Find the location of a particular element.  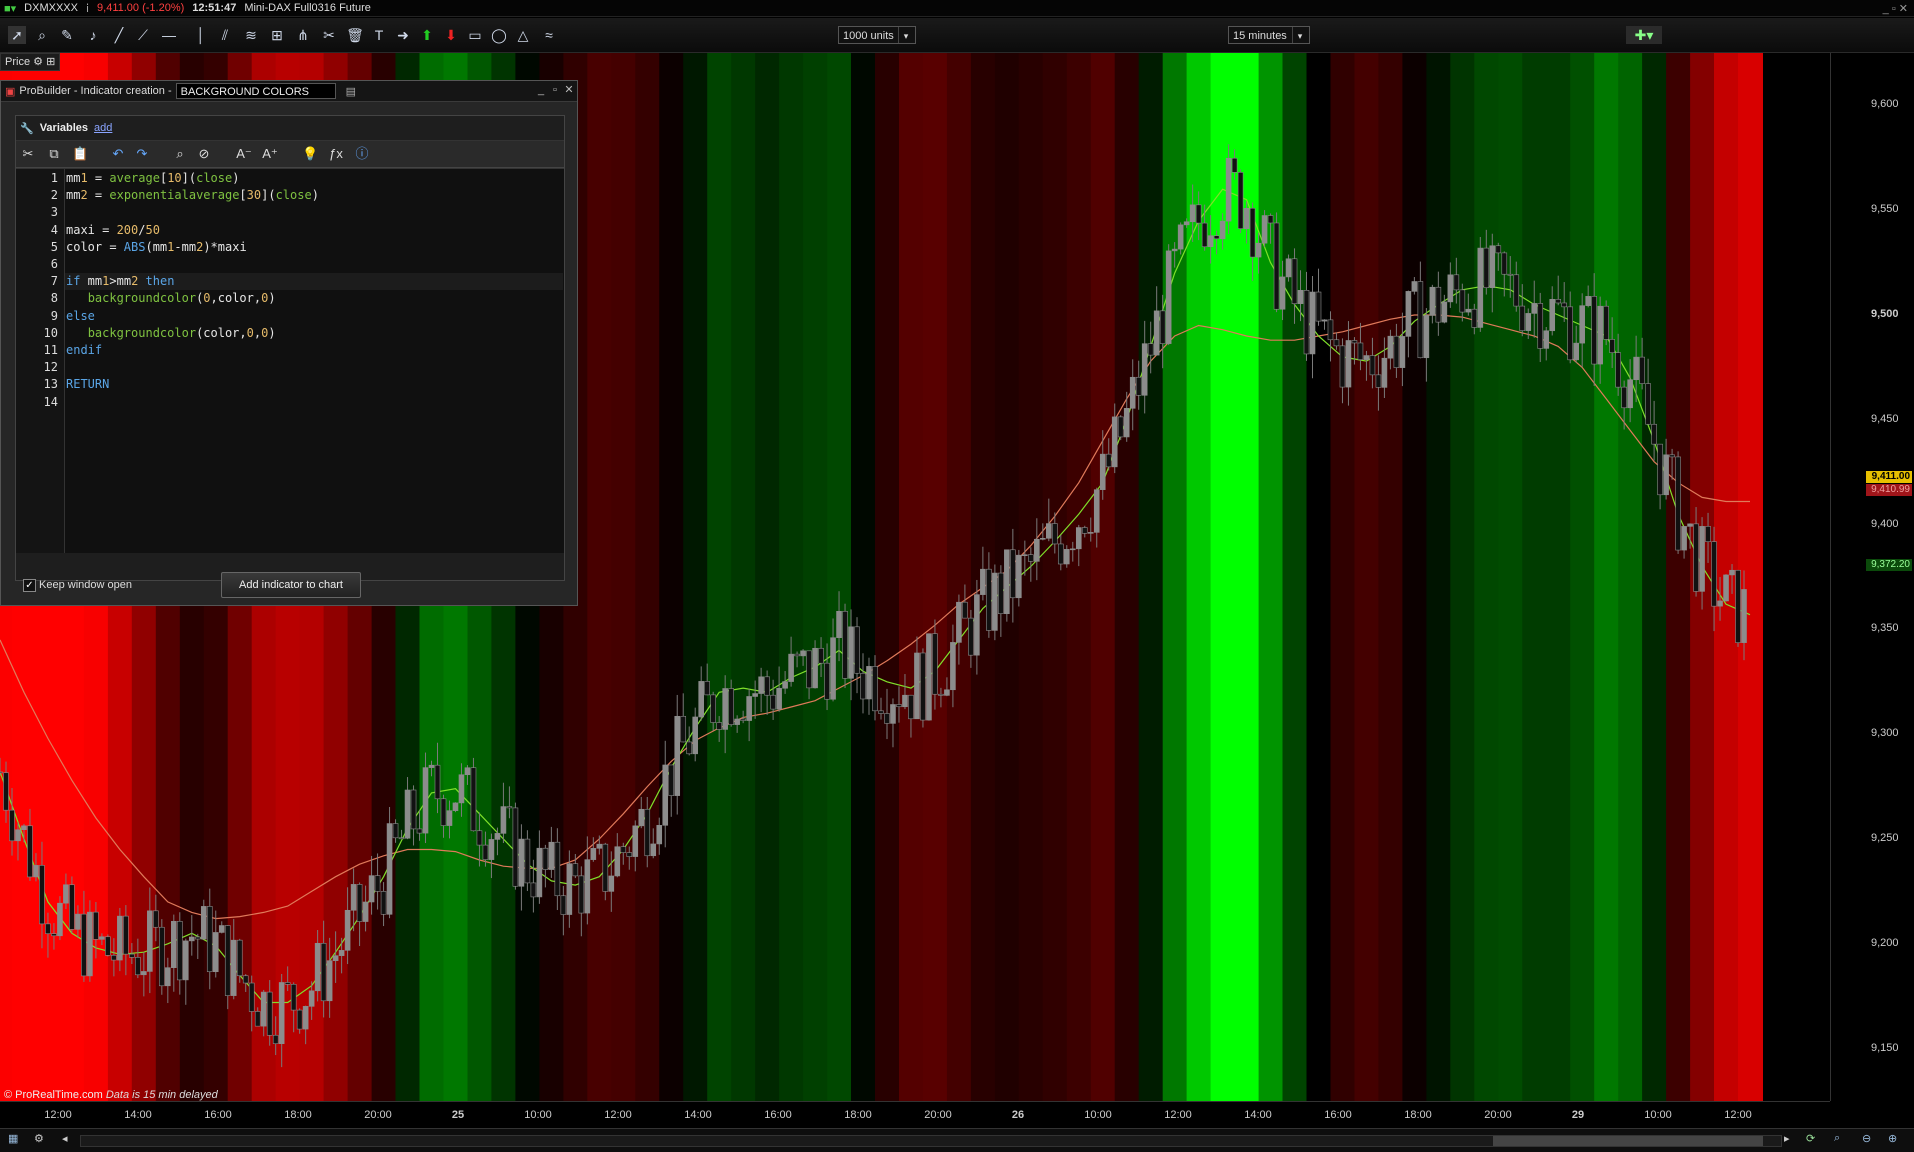

calendar-icon: ▦ is located at coordinates (13, 1138).